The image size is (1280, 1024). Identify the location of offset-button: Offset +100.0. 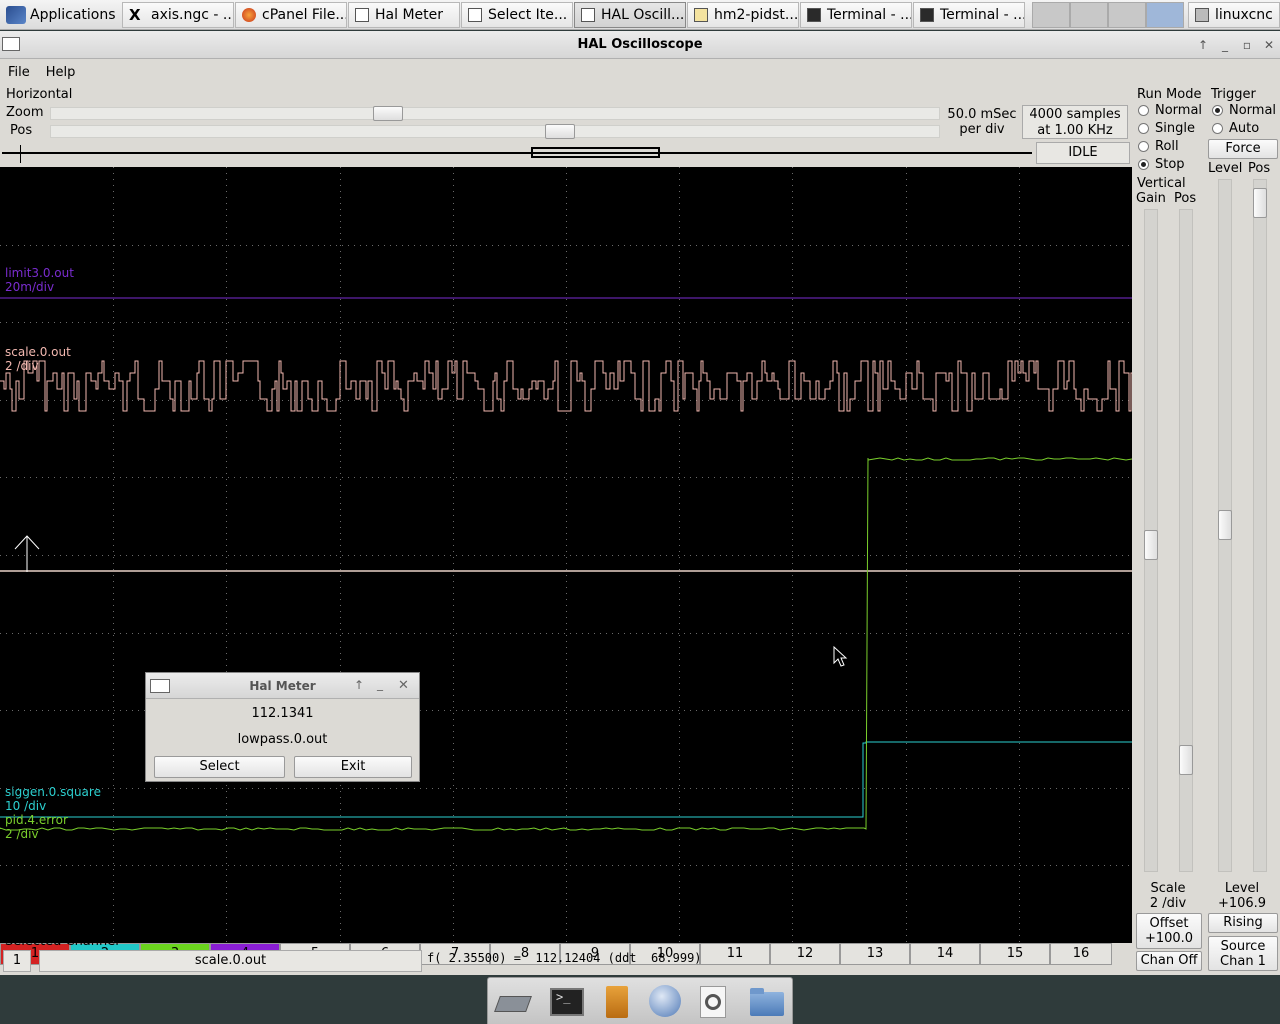
(1169, 931).